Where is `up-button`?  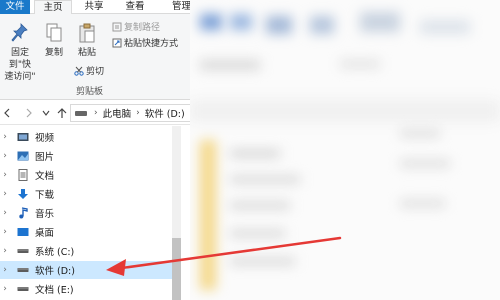 up-button is located at coordinates (62, 113).